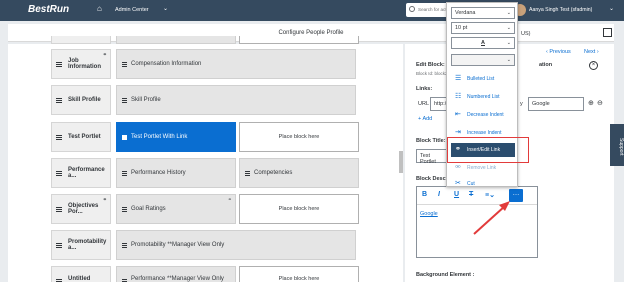 The image size is (624, 282). What do you see at coordinates (483, 60) in the screenshot?
I see `highlight-color-select: ⌄` at bounding box center [483, 60].